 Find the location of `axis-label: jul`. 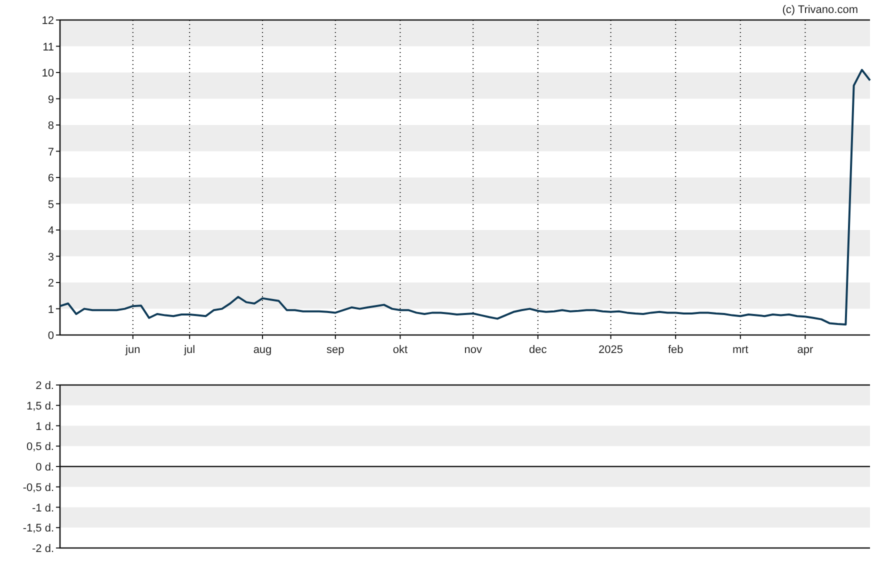

axis-label: jul is located at coordinates (190, 350).